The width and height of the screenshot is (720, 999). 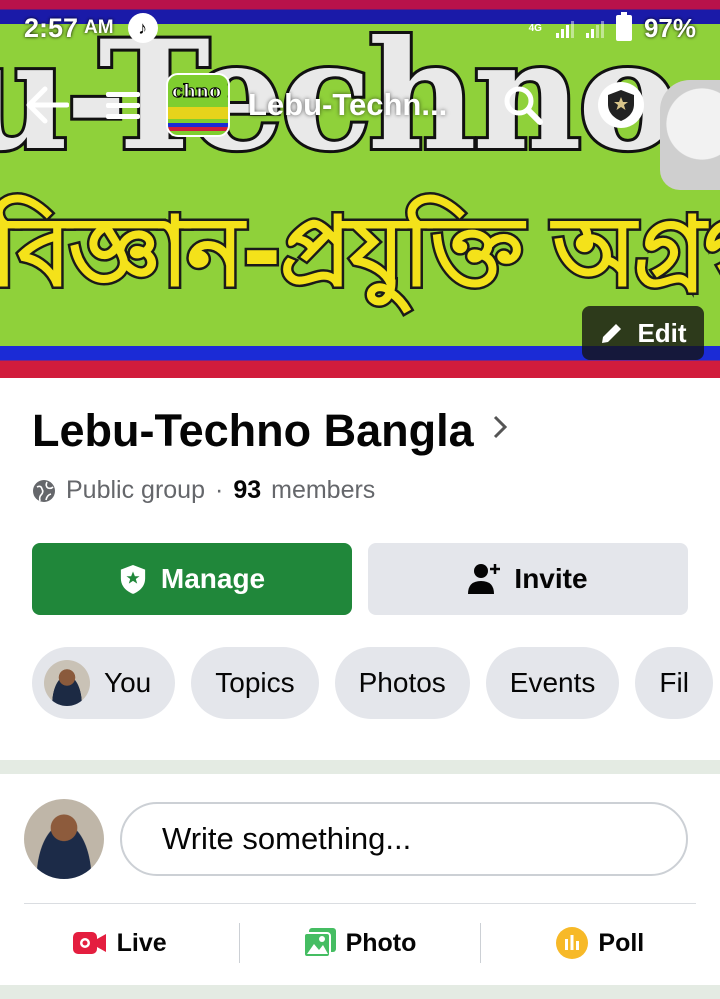 What do you see at coordinates (51, 27) in the screenshot?
I see `status-time: 2:57` at bounding box center [51, 27].